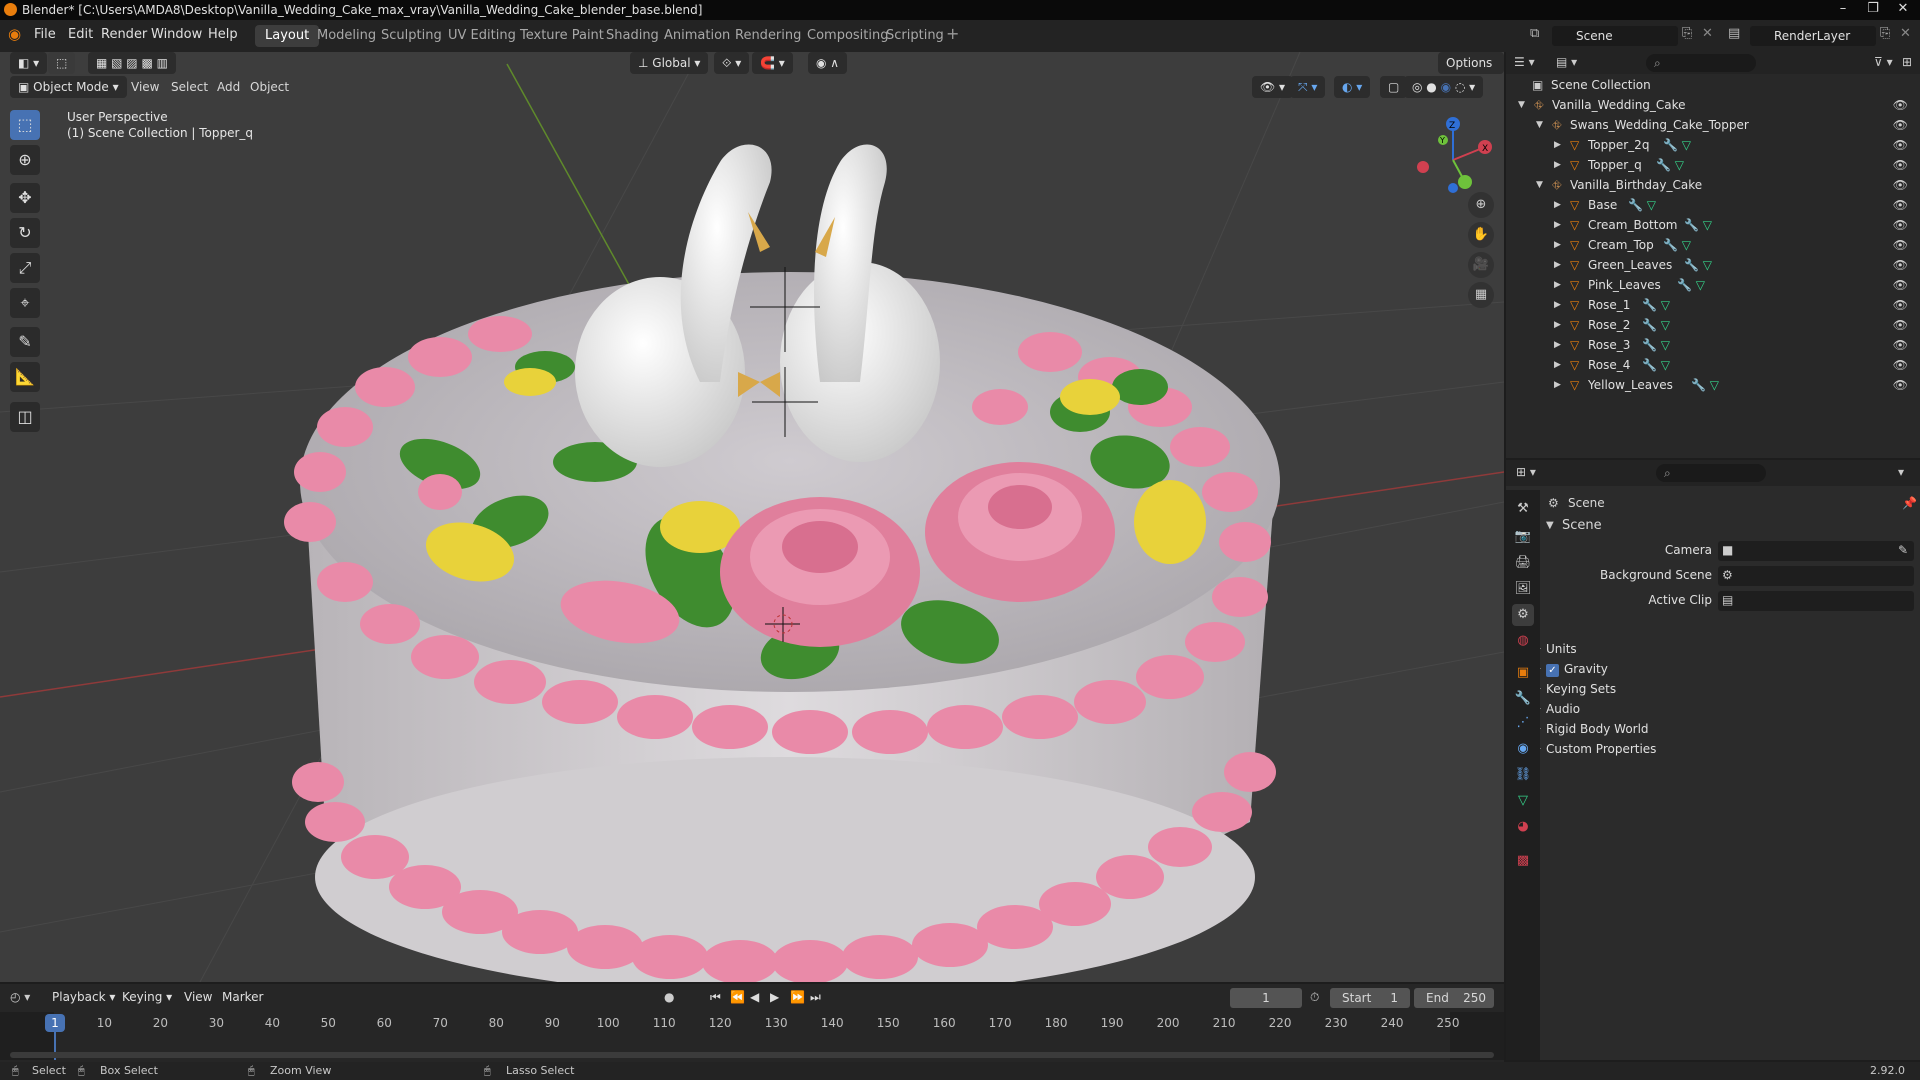 This screenshot has height=1080, width=1920. Describe the element at coordinates (1903, 550) in the screenshot. I see `eyedropper-icon: ✎` at that location.